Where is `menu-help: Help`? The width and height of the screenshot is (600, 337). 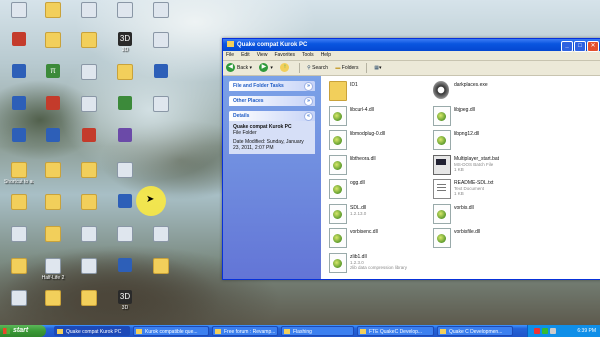
menu-help: Help is located at coordinates (326, 55).